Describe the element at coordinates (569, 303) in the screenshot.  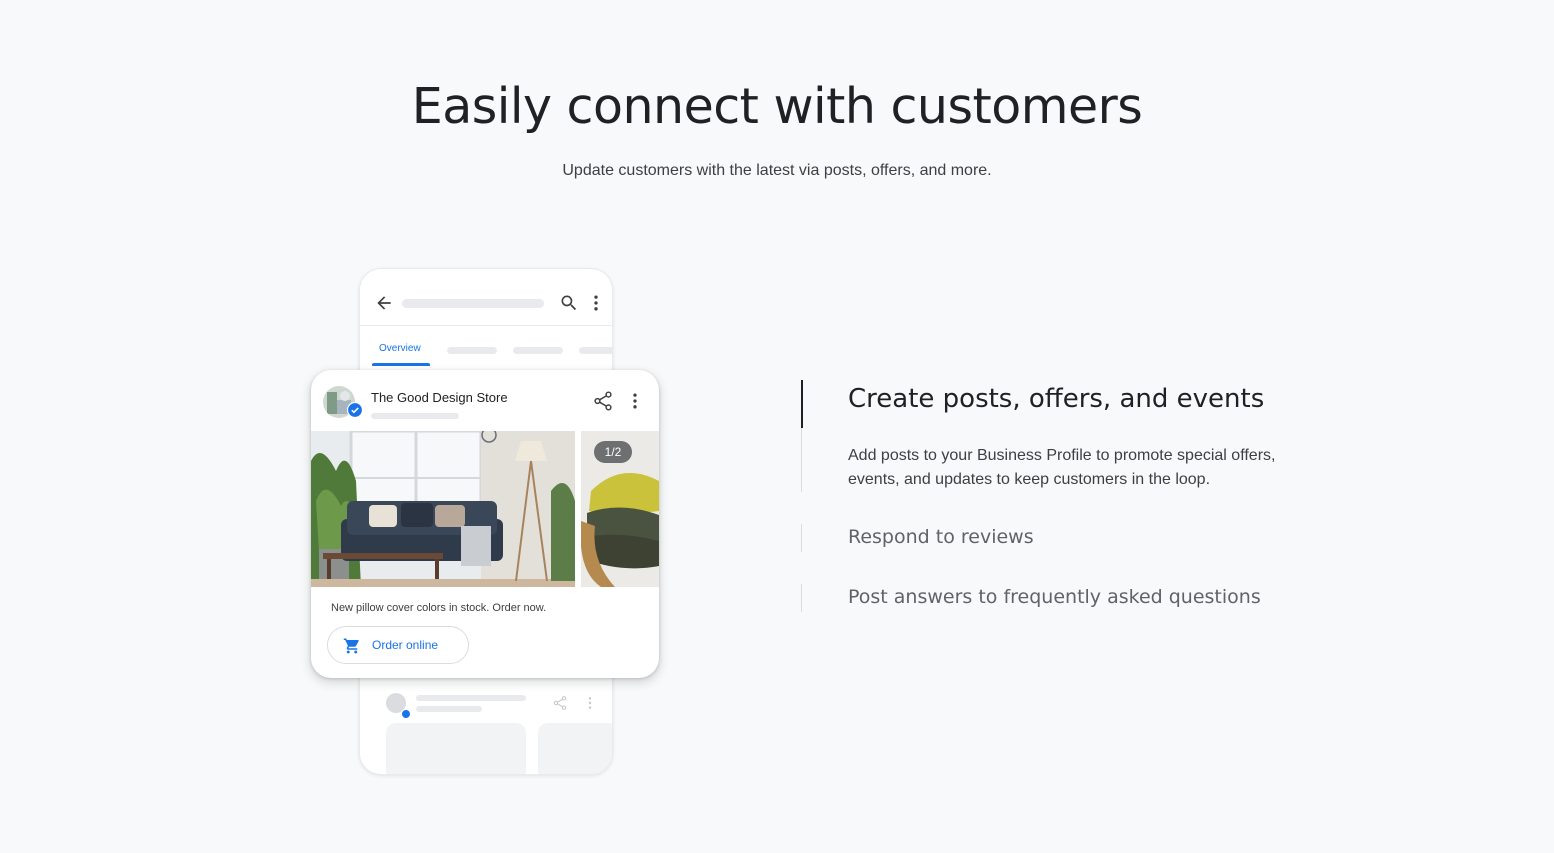
I see `search-icon` at that location.